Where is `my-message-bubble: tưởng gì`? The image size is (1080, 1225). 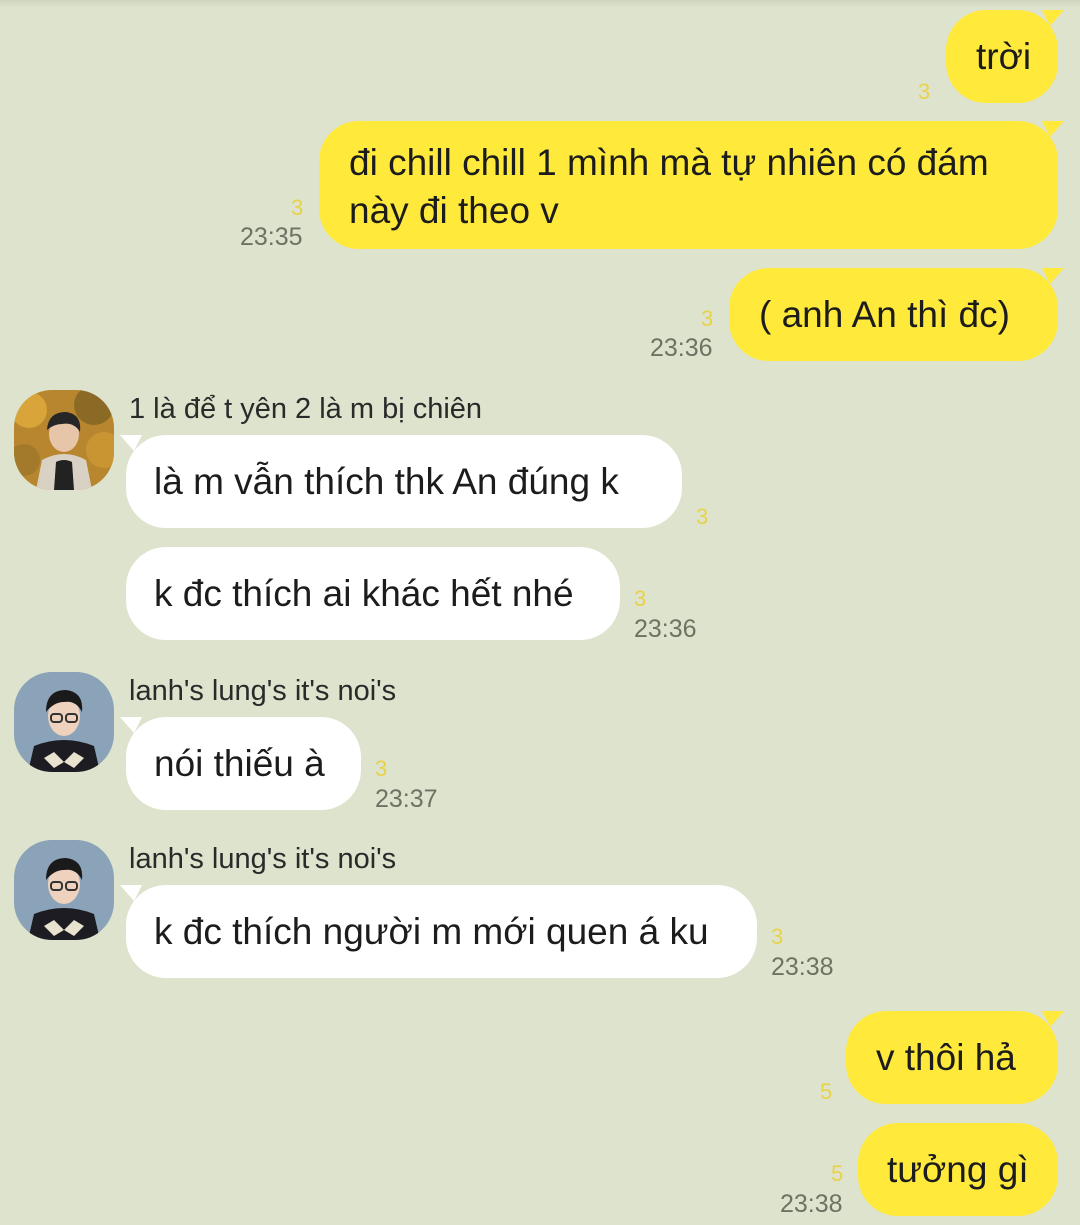
my-message-bubble: tưởng gì is located at coordinates (958, 1169).